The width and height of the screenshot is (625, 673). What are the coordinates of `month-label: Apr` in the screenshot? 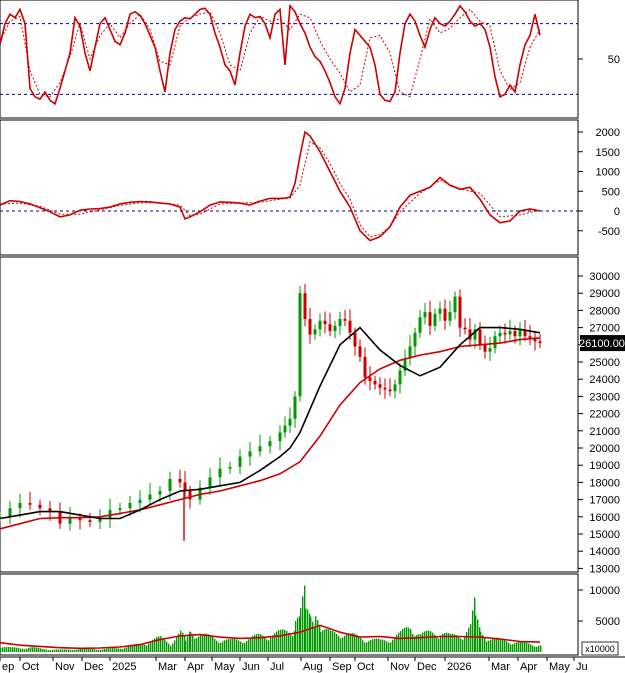 It's located at (528, 667).